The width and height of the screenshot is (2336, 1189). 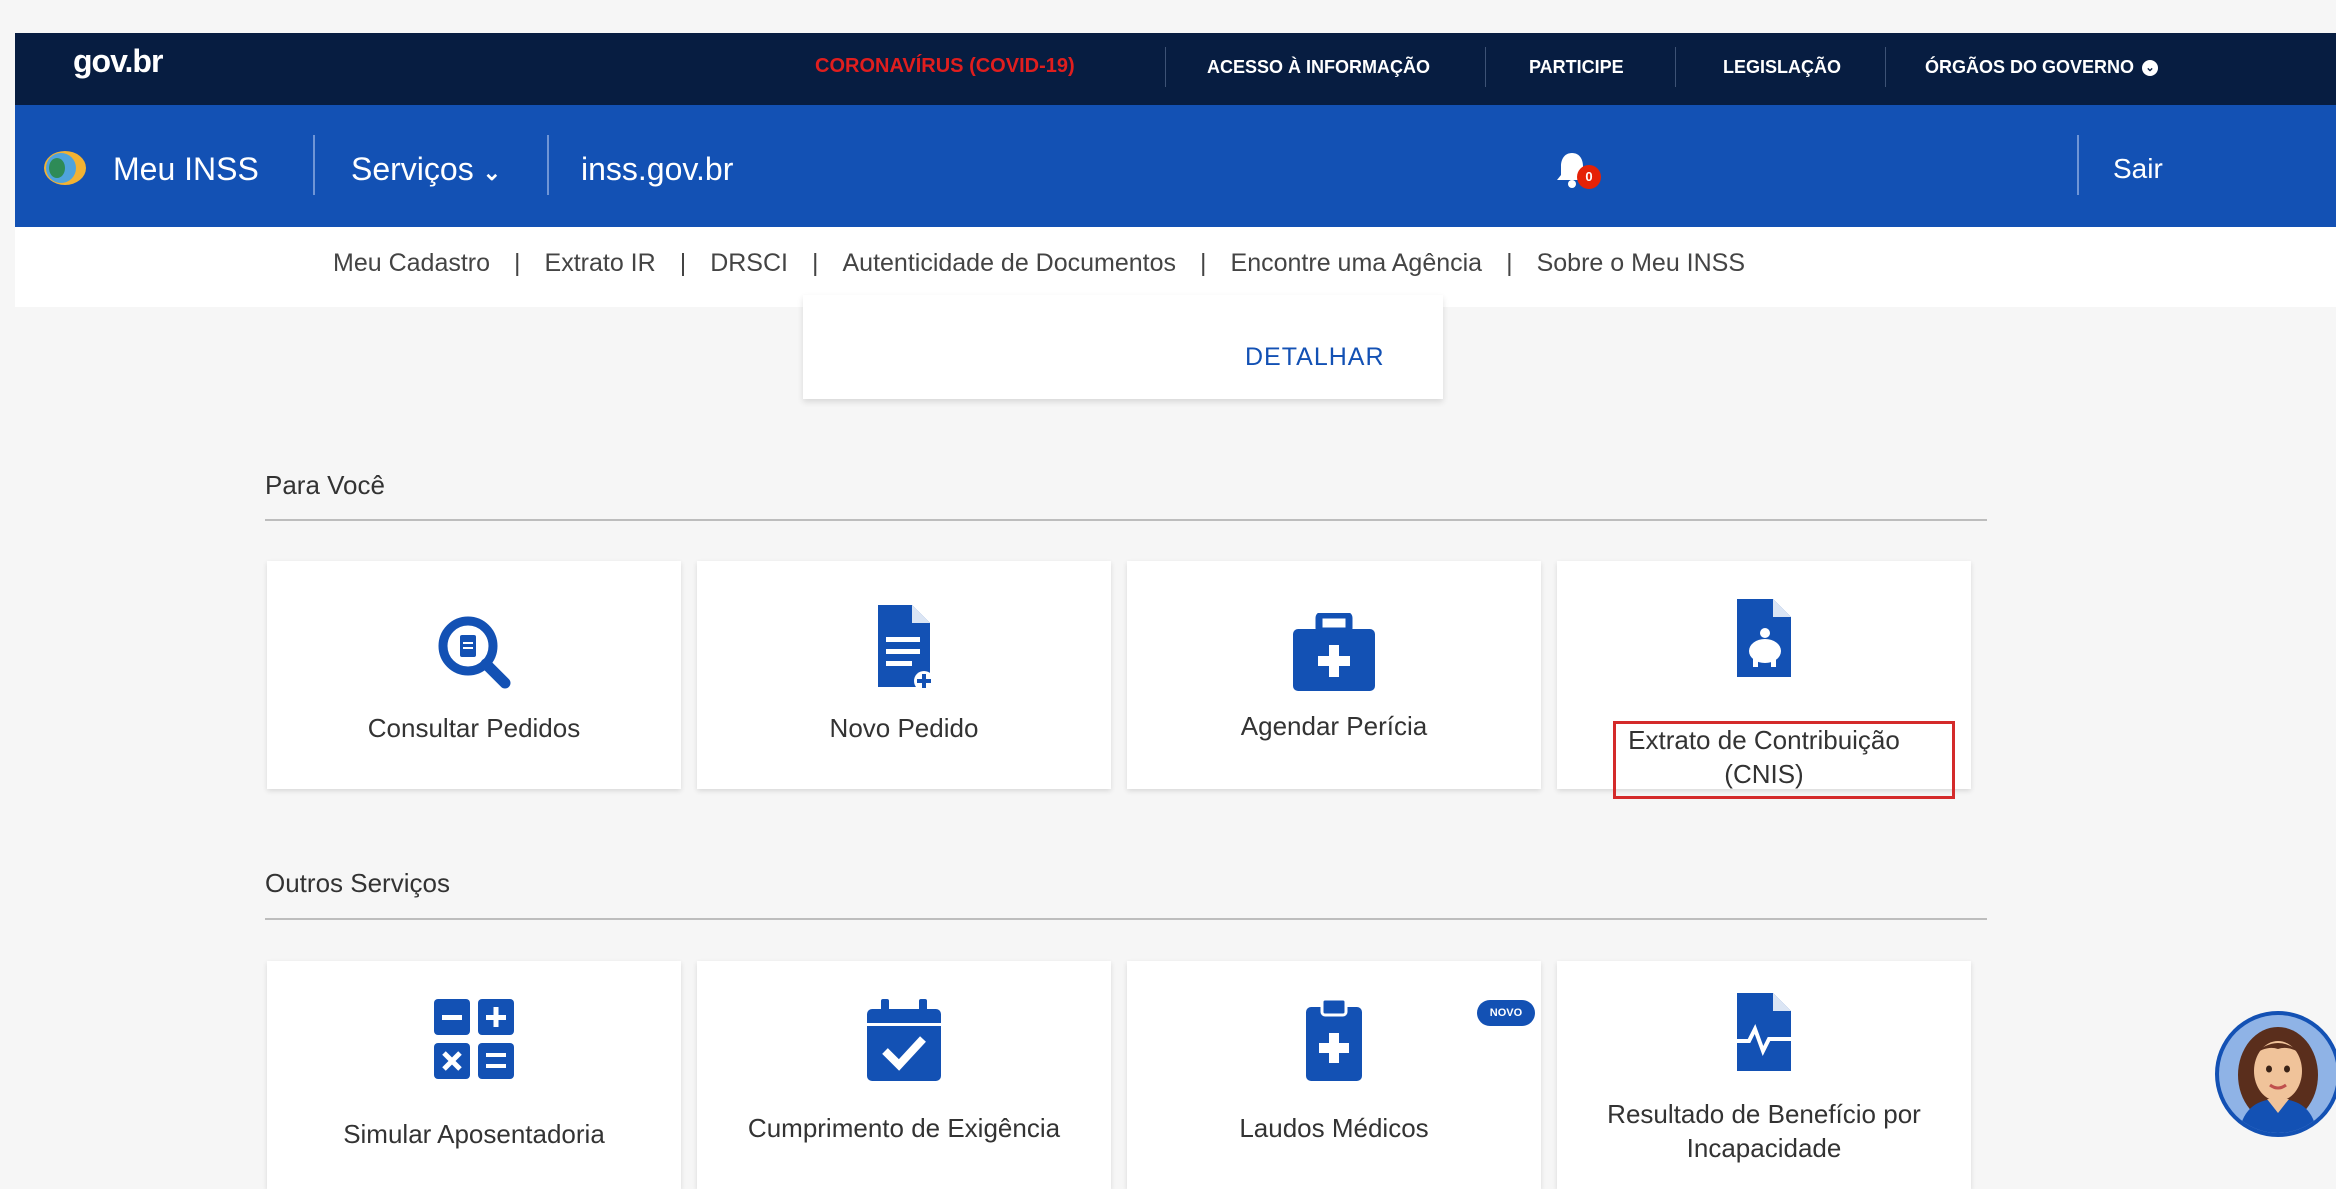 What do you see at coordinates (474, 1039) in the screenshot?
I see `calculator-icon` at bounding box center [474, 1039].